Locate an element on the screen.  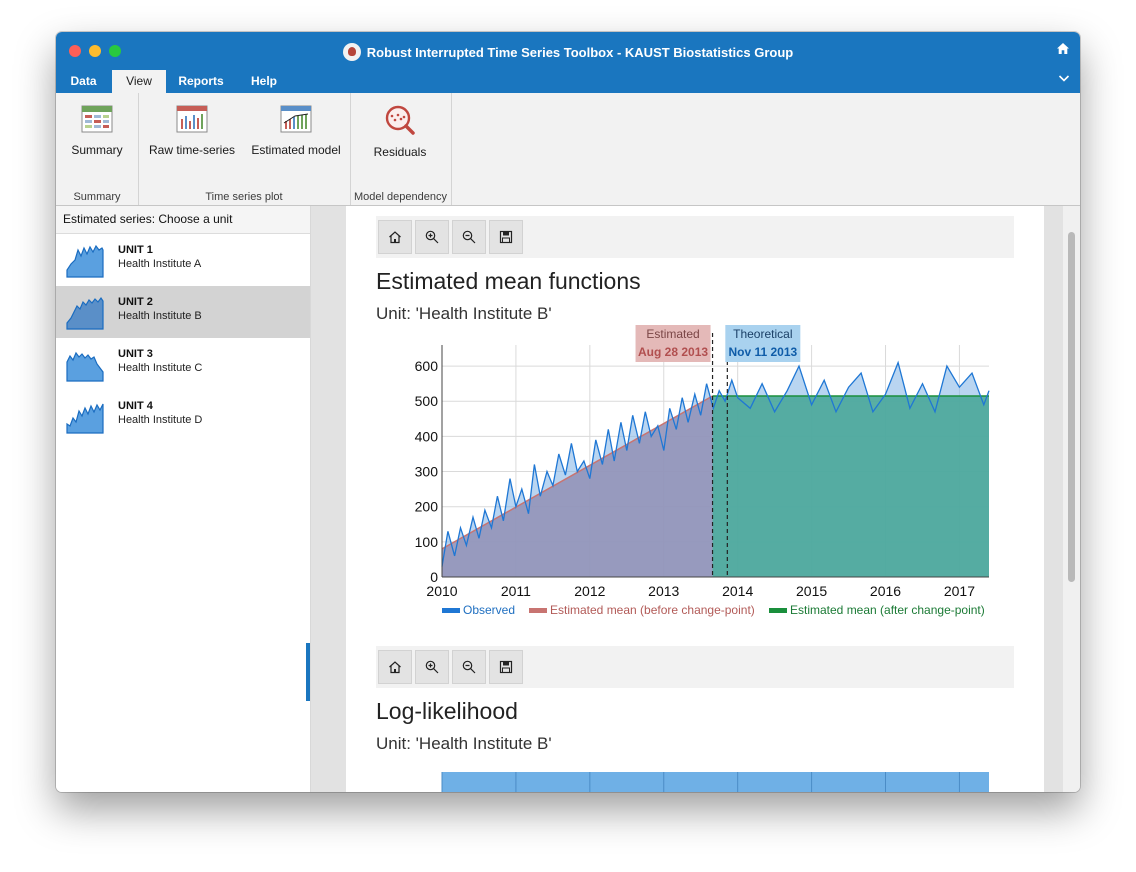
residuals-label: Residuals is located at coordinates (400, 152).